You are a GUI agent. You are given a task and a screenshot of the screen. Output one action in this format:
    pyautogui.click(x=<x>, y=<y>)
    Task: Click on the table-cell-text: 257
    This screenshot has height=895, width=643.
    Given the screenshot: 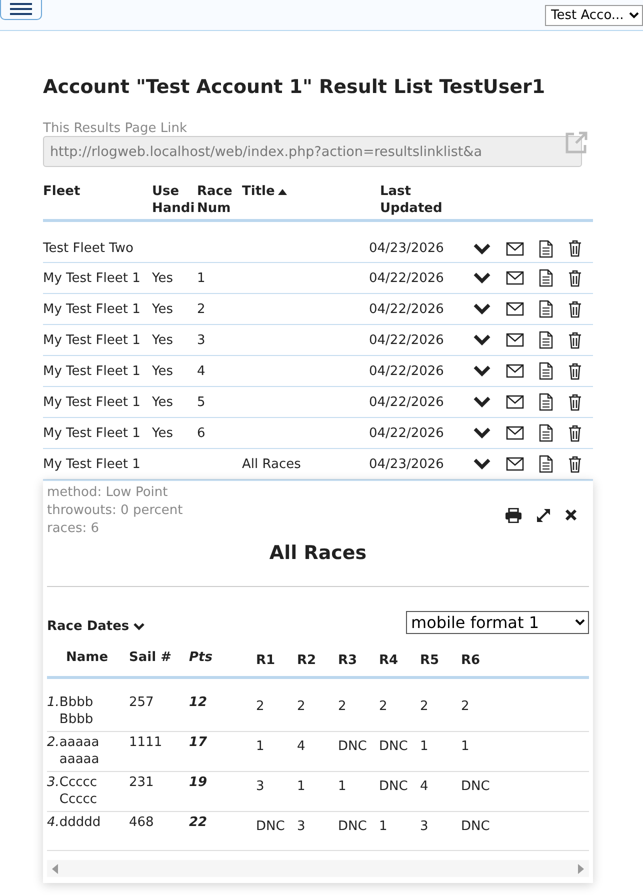 What is the action you would take?
    pyautogui.click(x=142, y=703)
    